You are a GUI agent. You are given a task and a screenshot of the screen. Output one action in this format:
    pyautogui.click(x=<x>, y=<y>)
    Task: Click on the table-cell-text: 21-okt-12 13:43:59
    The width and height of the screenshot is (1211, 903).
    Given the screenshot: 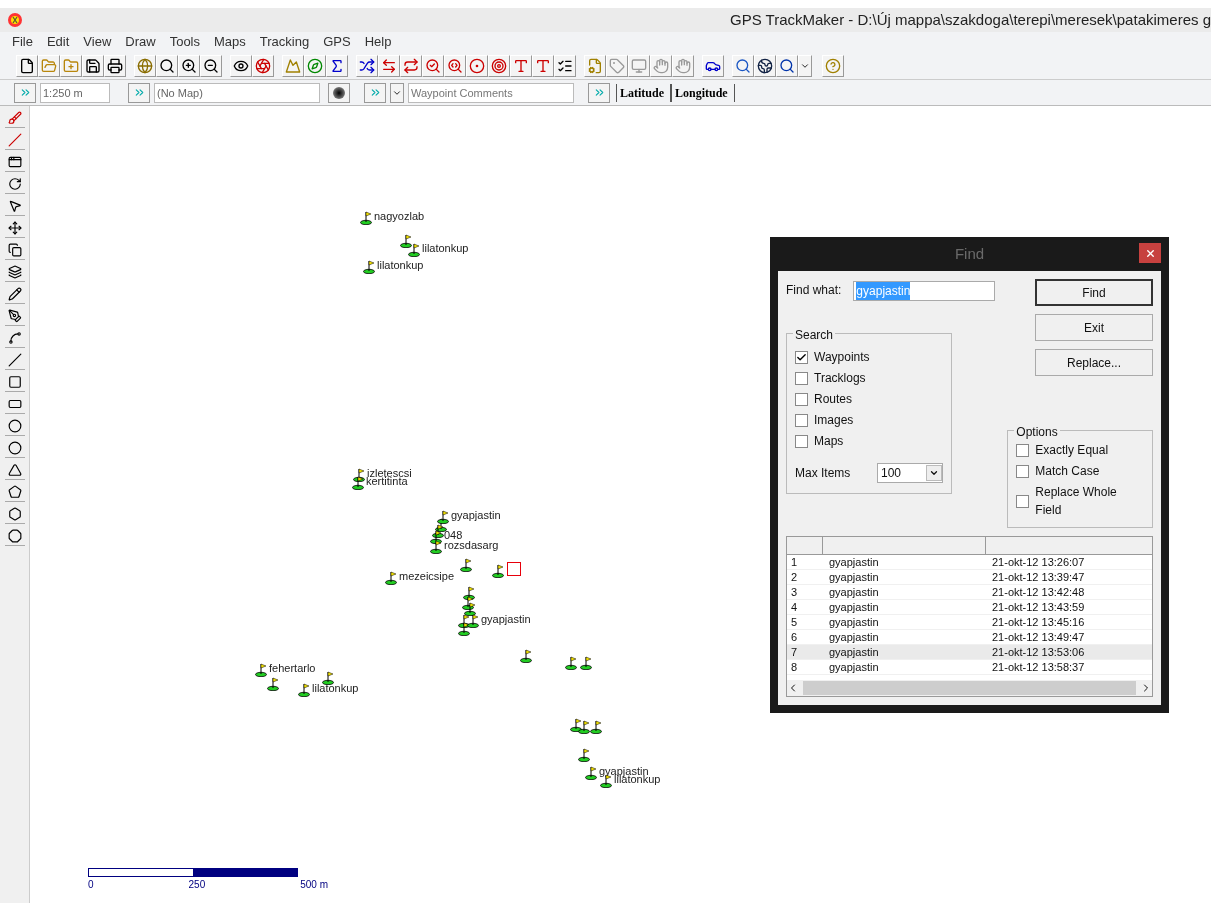 What is the action you would take?
    pyautogui.click(x=1038, y=607)
    